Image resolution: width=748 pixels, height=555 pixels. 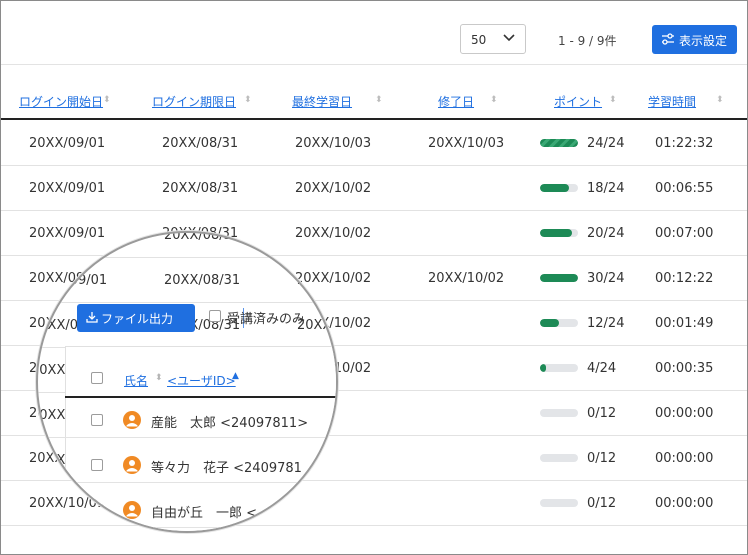 I want to click on sort-asc-icon: ▲, so click(x=235, y=376).